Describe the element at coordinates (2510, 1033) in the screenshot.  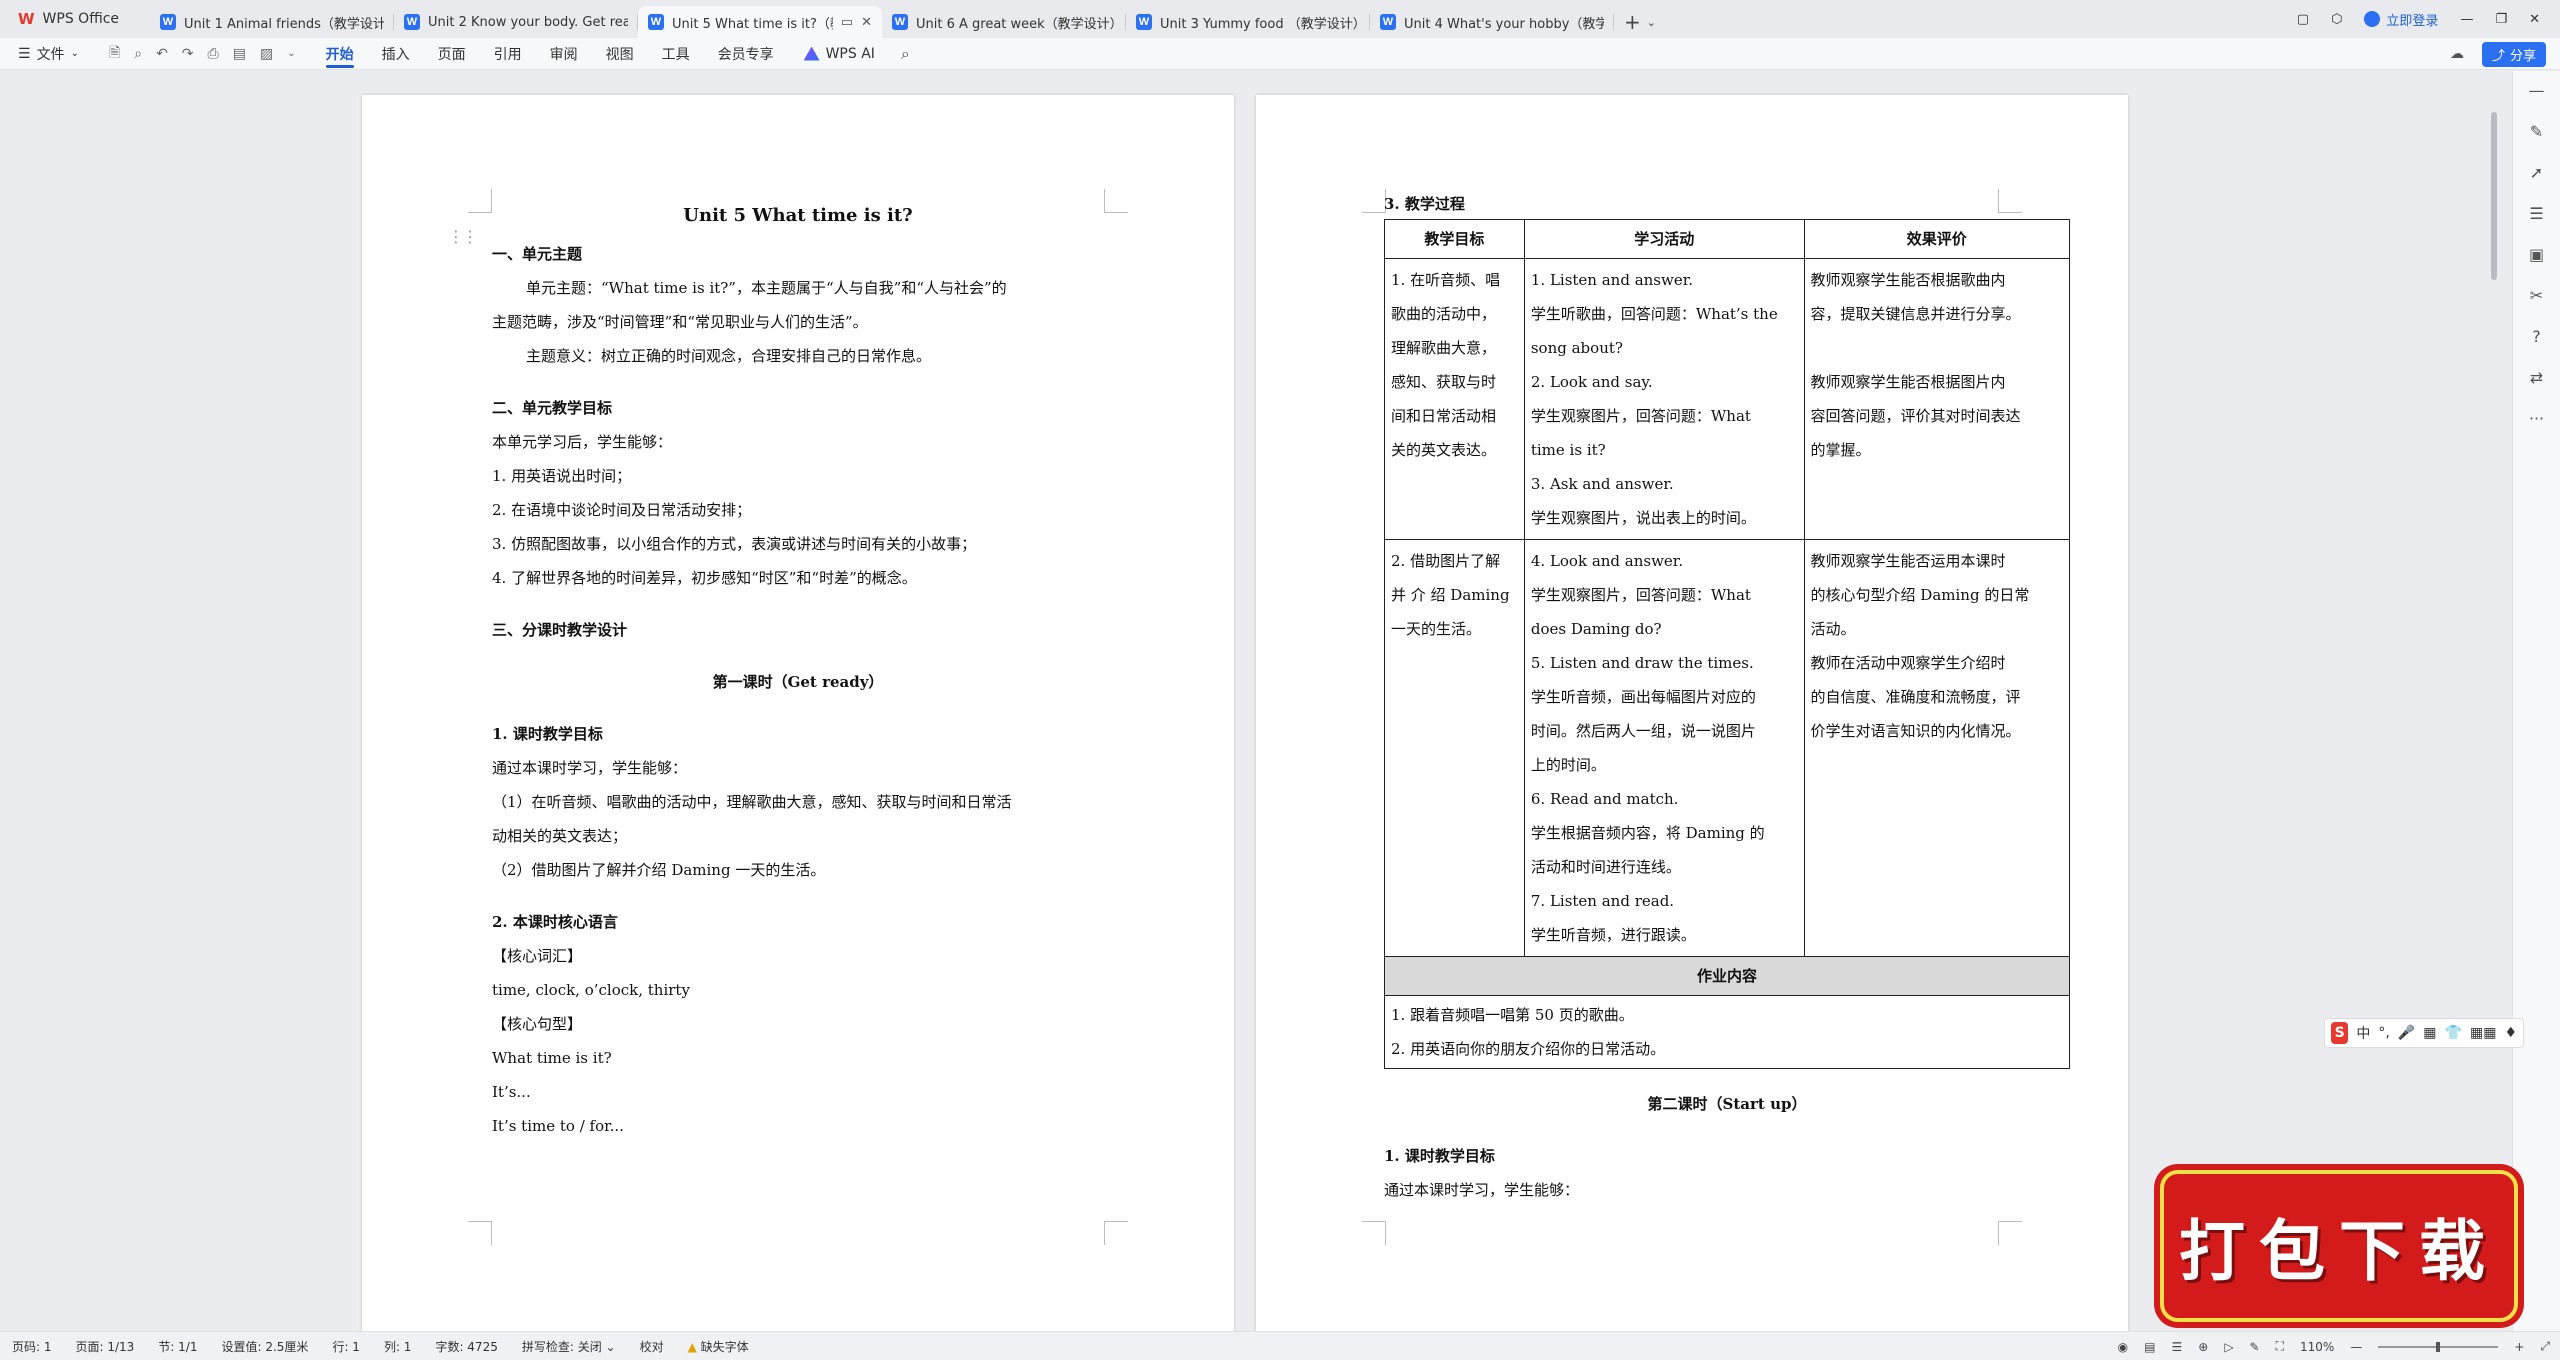
I see `ime-more-icon: ♦` at that location.